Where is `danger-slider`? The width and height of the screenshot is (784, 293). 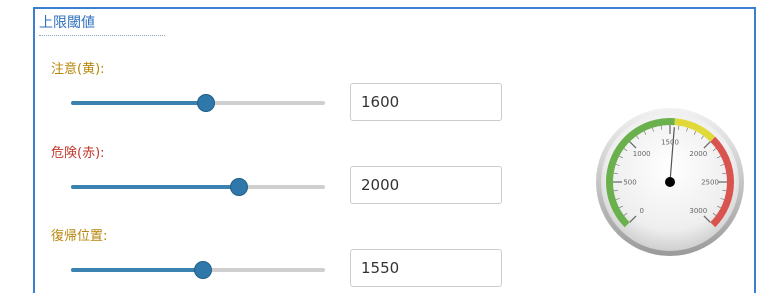
danger-slider is located at coordinates (198, 187).